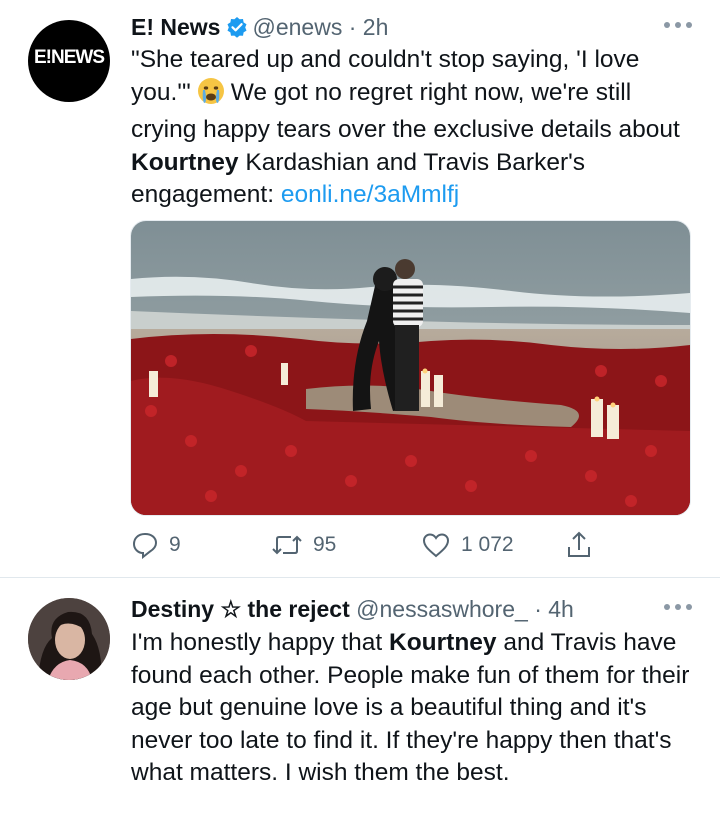 This screenshot has width=720, height=821. I want to click on avatar: E!NEWS, so click(69, 61).